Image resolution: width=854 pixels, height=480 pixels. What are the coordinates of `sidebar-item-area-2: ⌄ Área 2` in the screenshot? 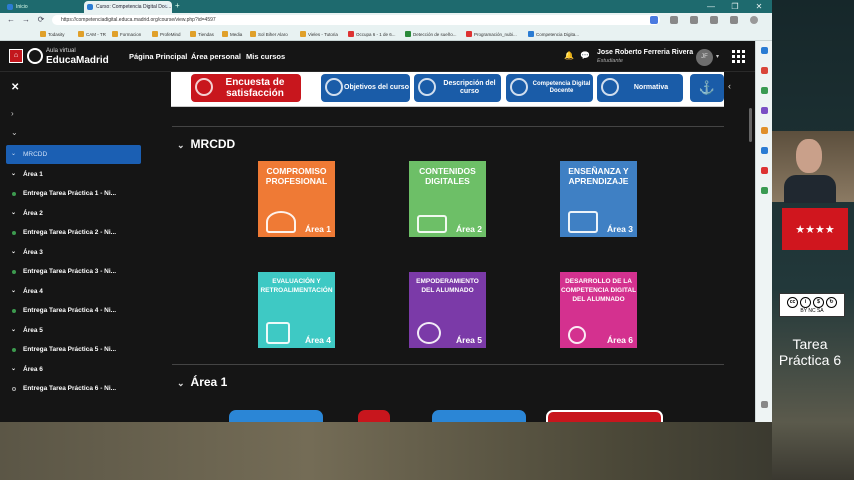 It's located at (73, 213).